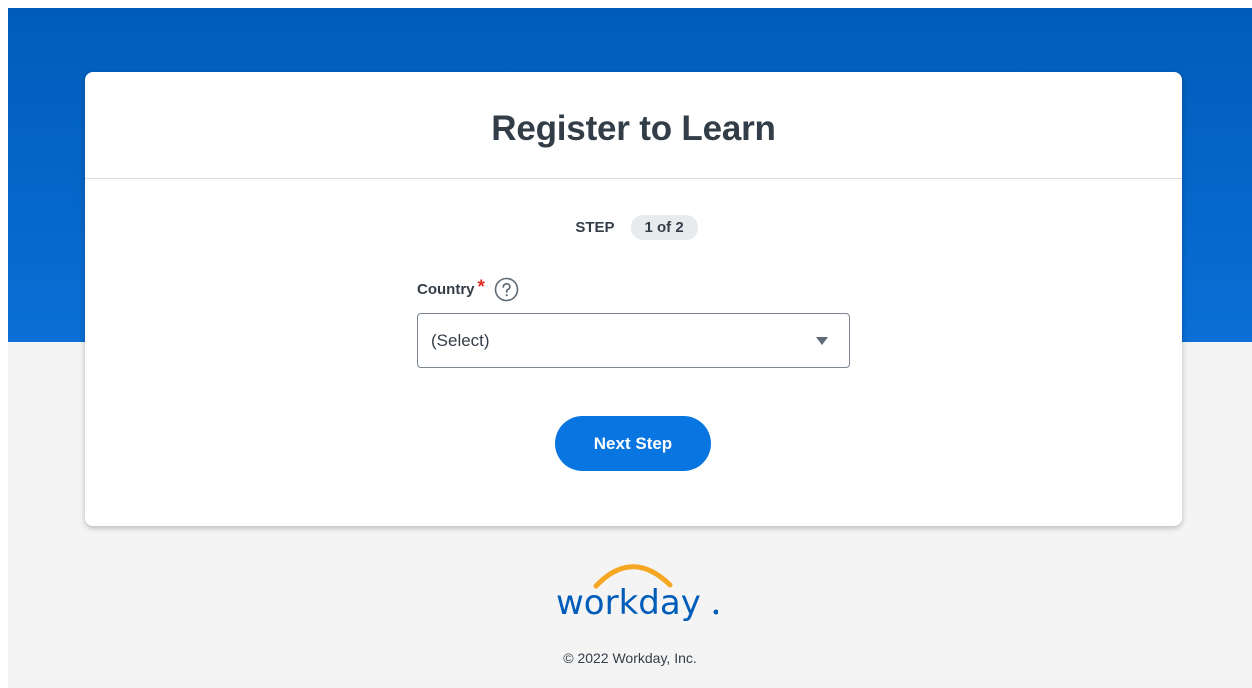 Image resolution: width=1252 pixels, height=688 pixels. I want to click on country-select-value: (Select), so click(460, 340).